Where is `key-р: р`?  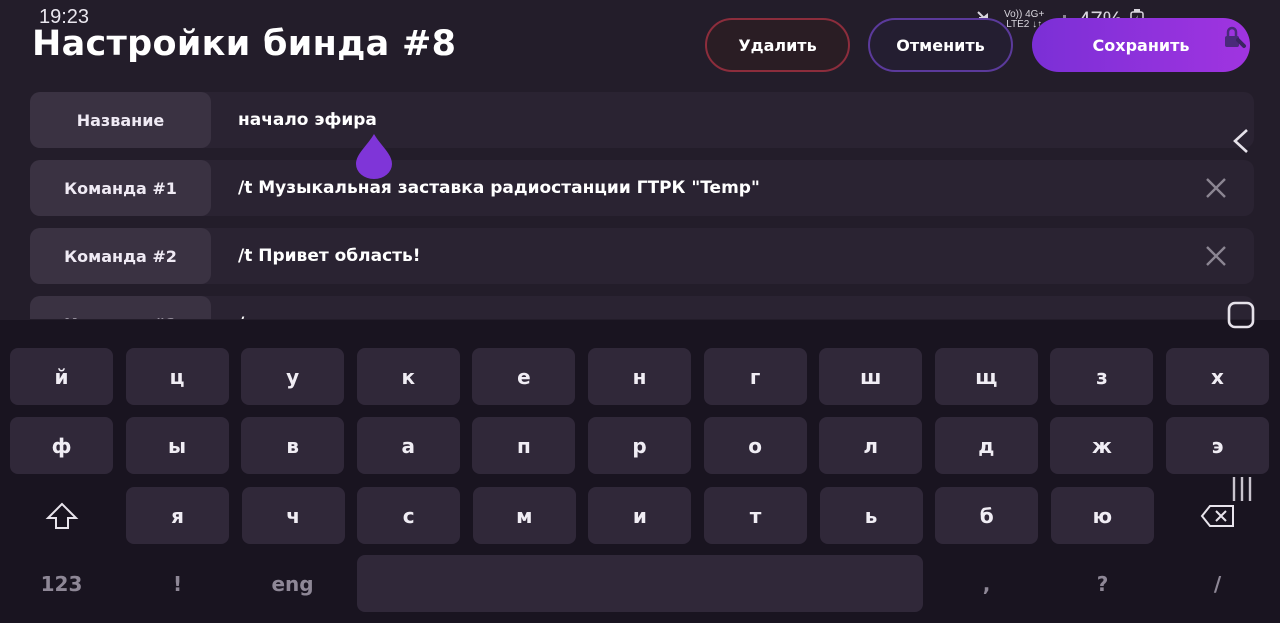 key-р: р is located at coordinates (639, 445).